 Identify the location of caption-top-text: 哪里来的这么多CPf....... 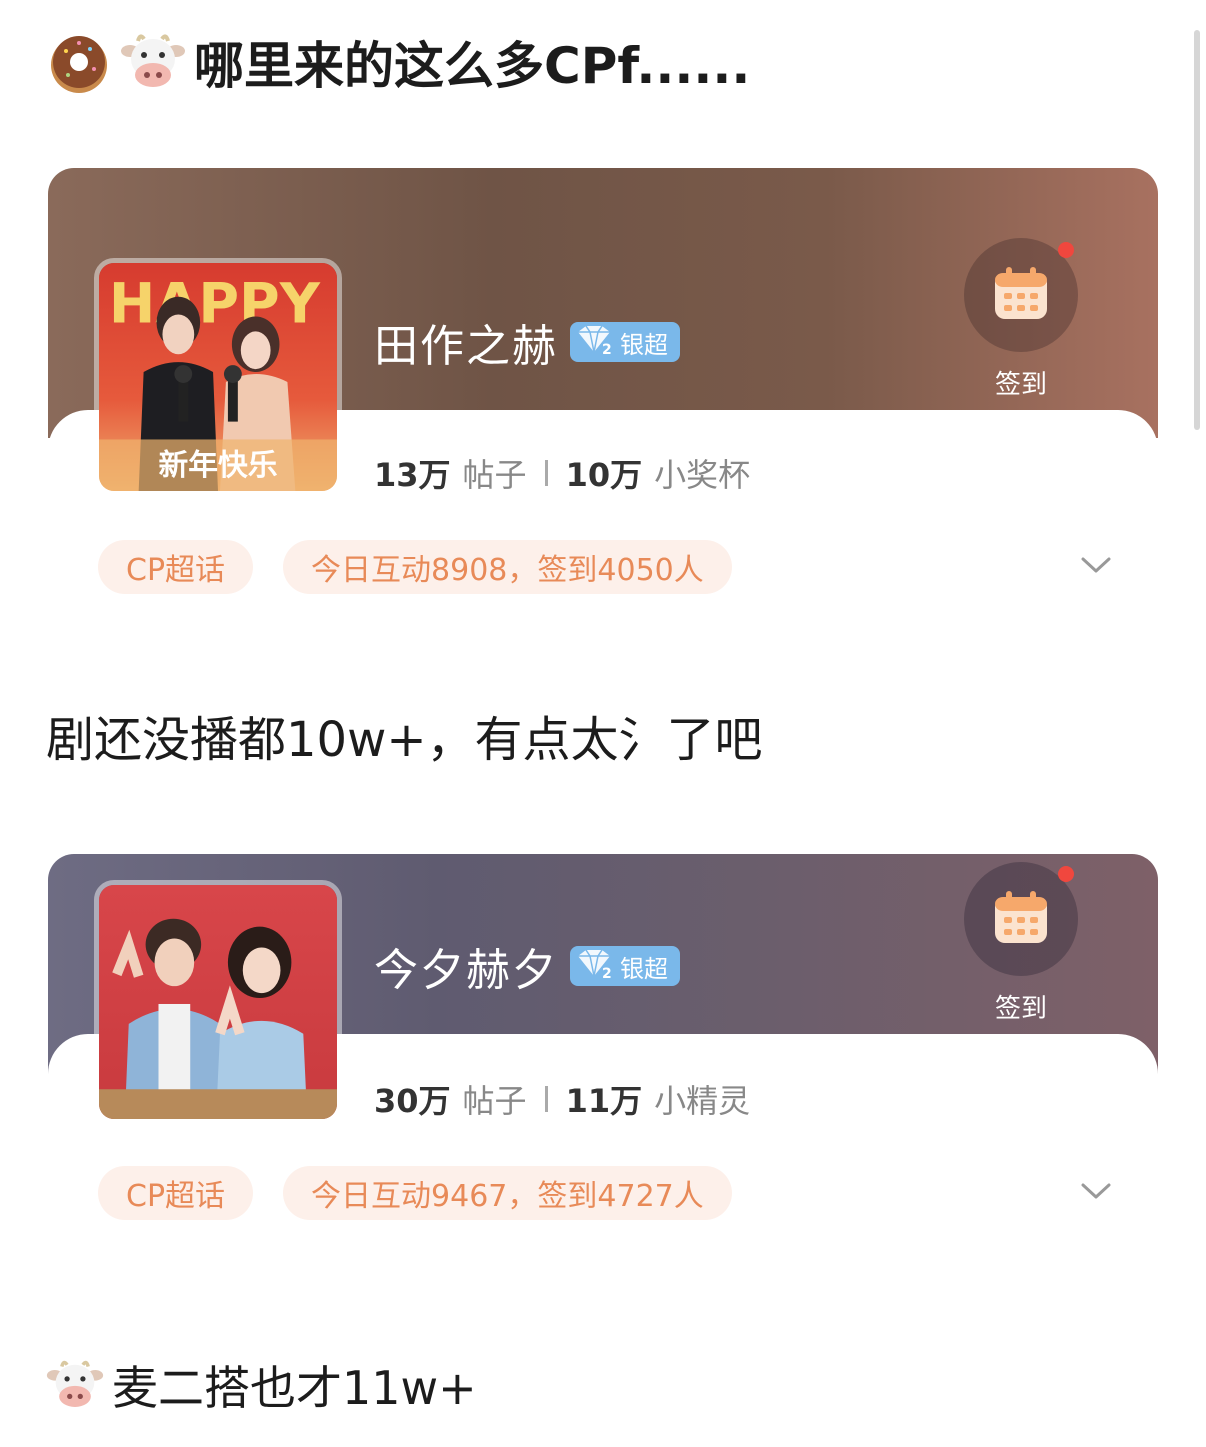
(472, 66).